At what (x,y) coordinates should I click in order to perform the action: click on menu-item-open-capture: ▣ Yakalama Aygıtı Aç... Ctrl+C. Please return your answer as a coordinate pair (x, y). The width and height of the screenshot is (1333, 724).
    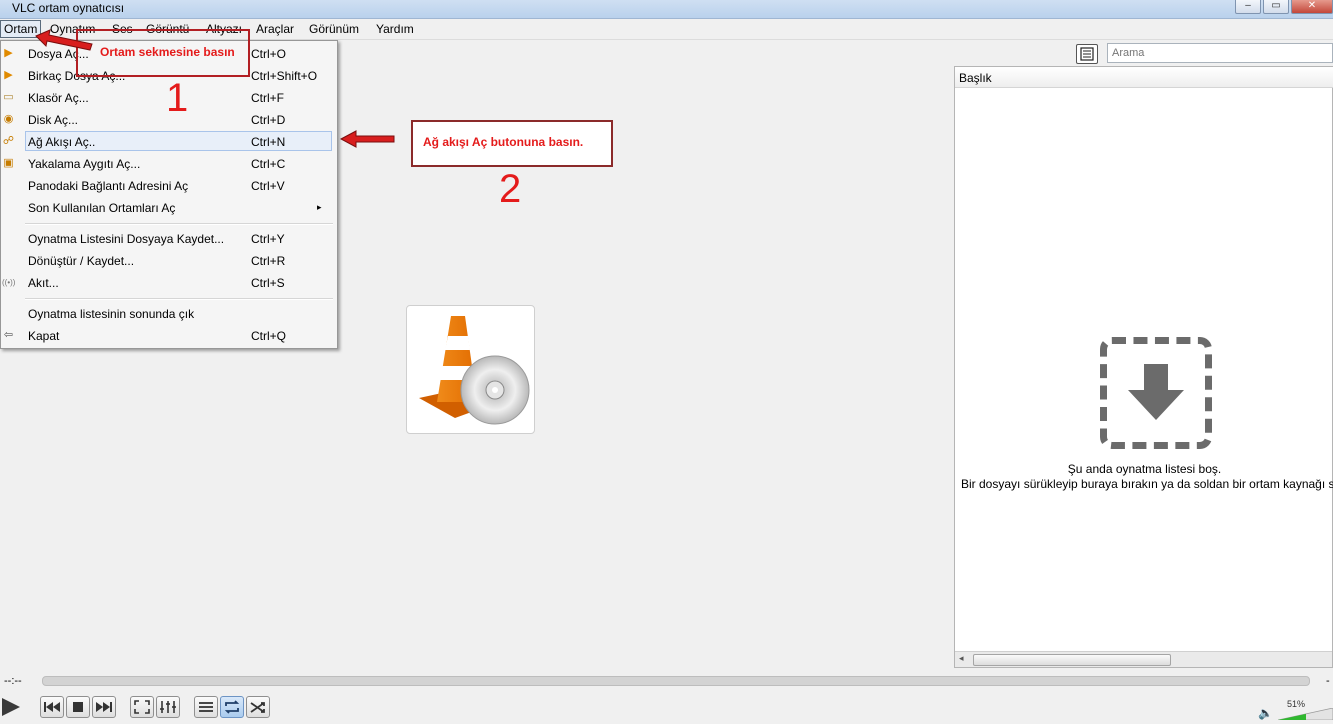
    Looking at the image, I should click on (168, 164).